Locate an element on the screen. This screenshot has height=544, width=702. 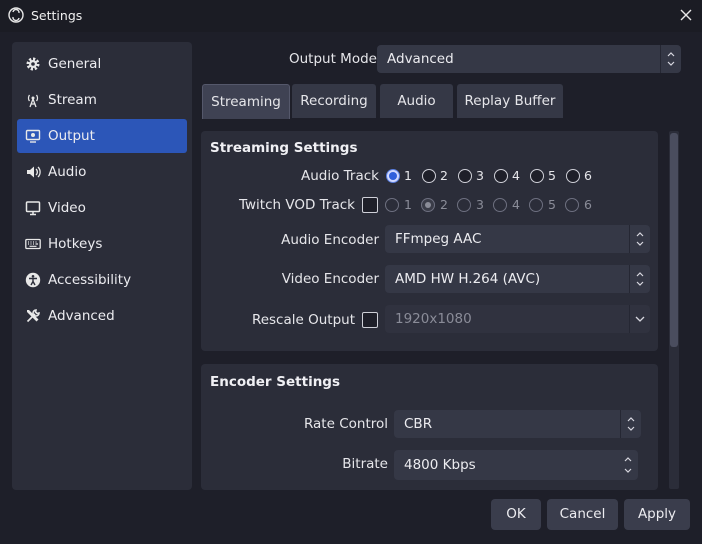
tab-replay-buffer: Replay Buffer is located at coordinates (510, 101).